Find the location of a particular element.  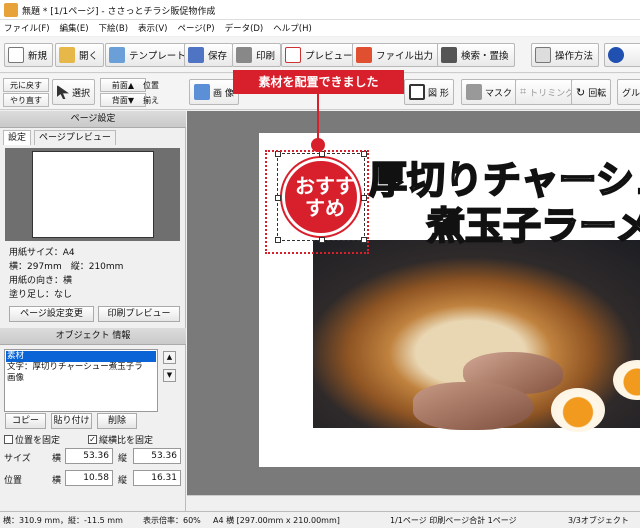

preview-button: プレビュー is located at coordinates (320, 55).